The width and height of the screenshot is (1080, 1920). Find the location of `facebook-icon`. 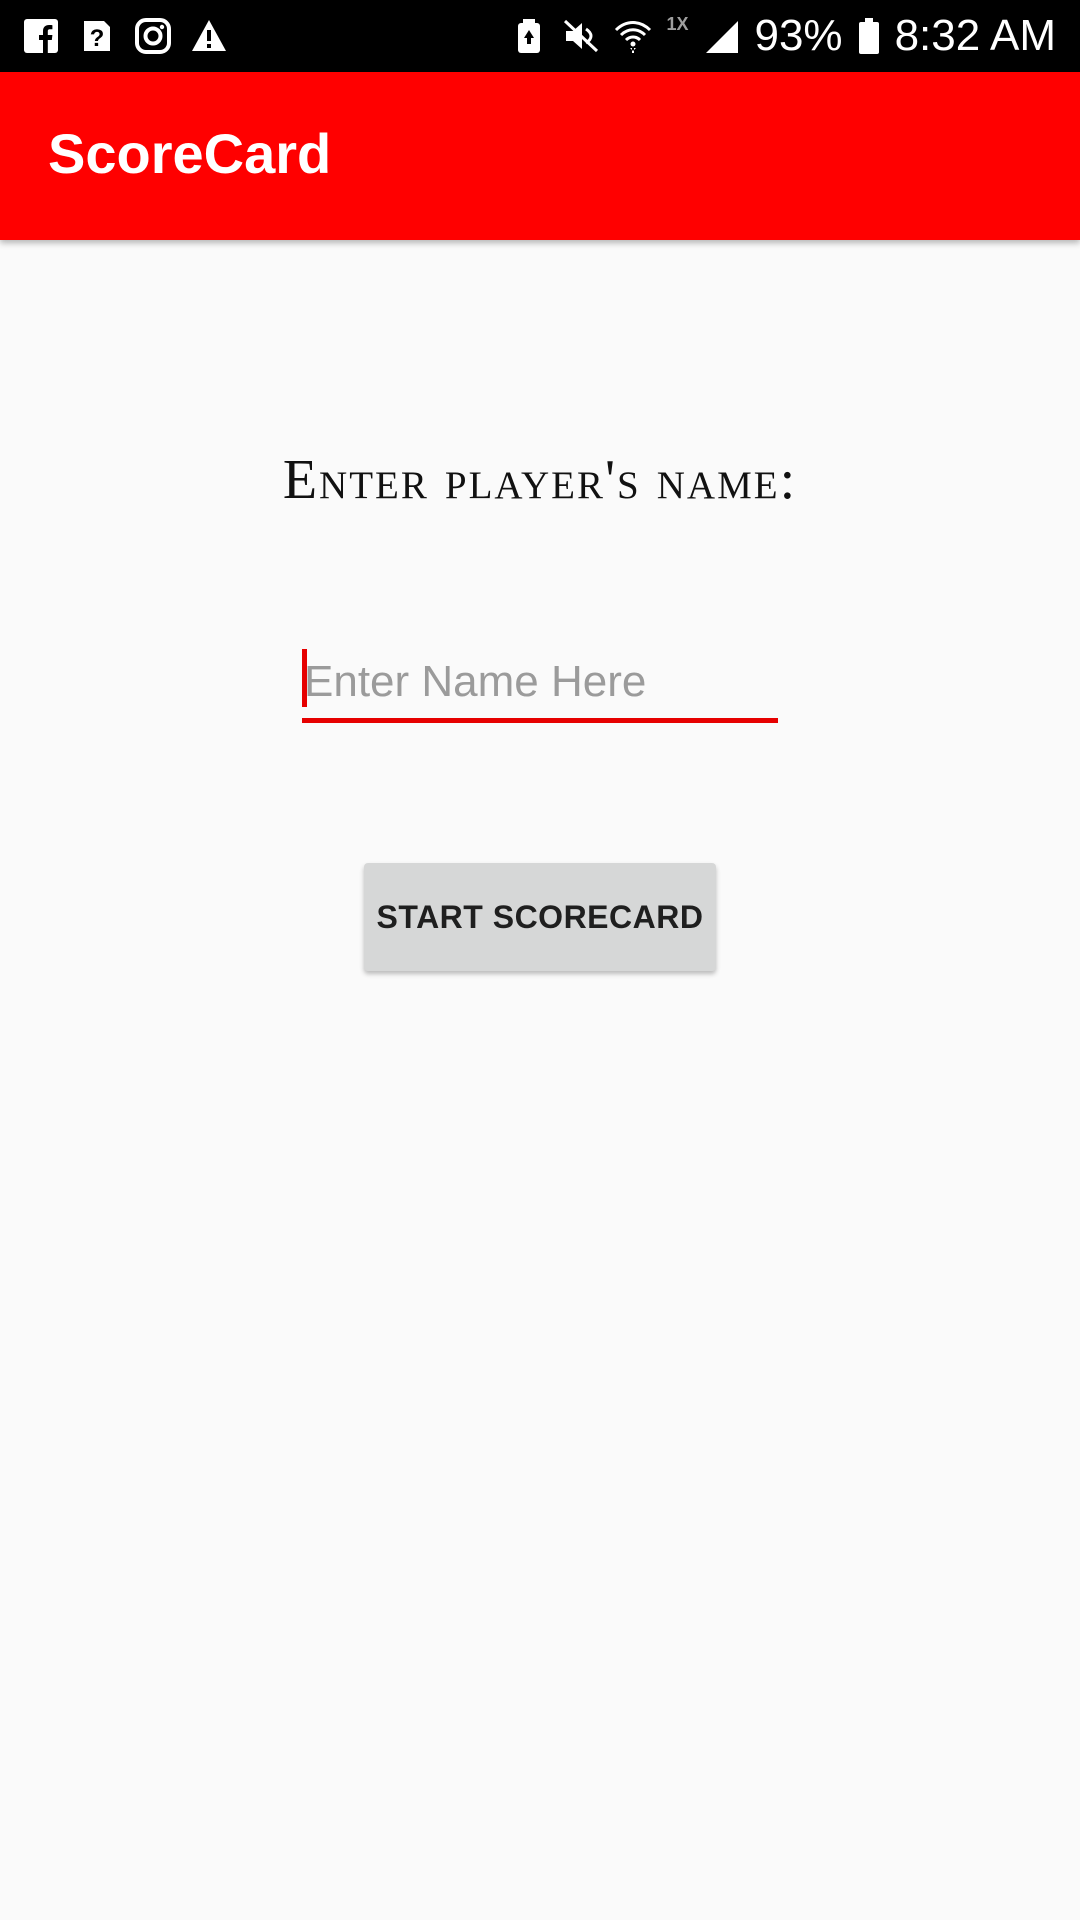

facebook-icon is located at coordinates (41, 36).